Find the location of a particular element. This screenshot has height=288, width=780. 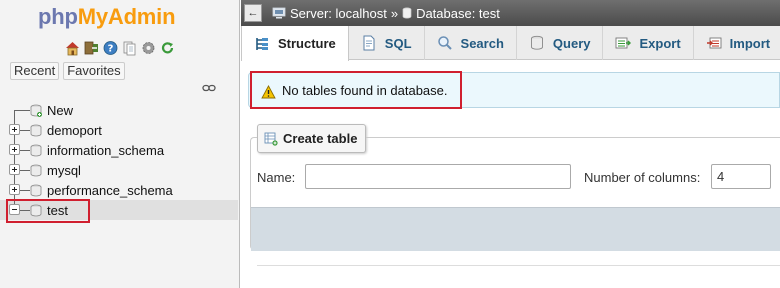

tab-structure: Structure is located at coordinates (295, 43).